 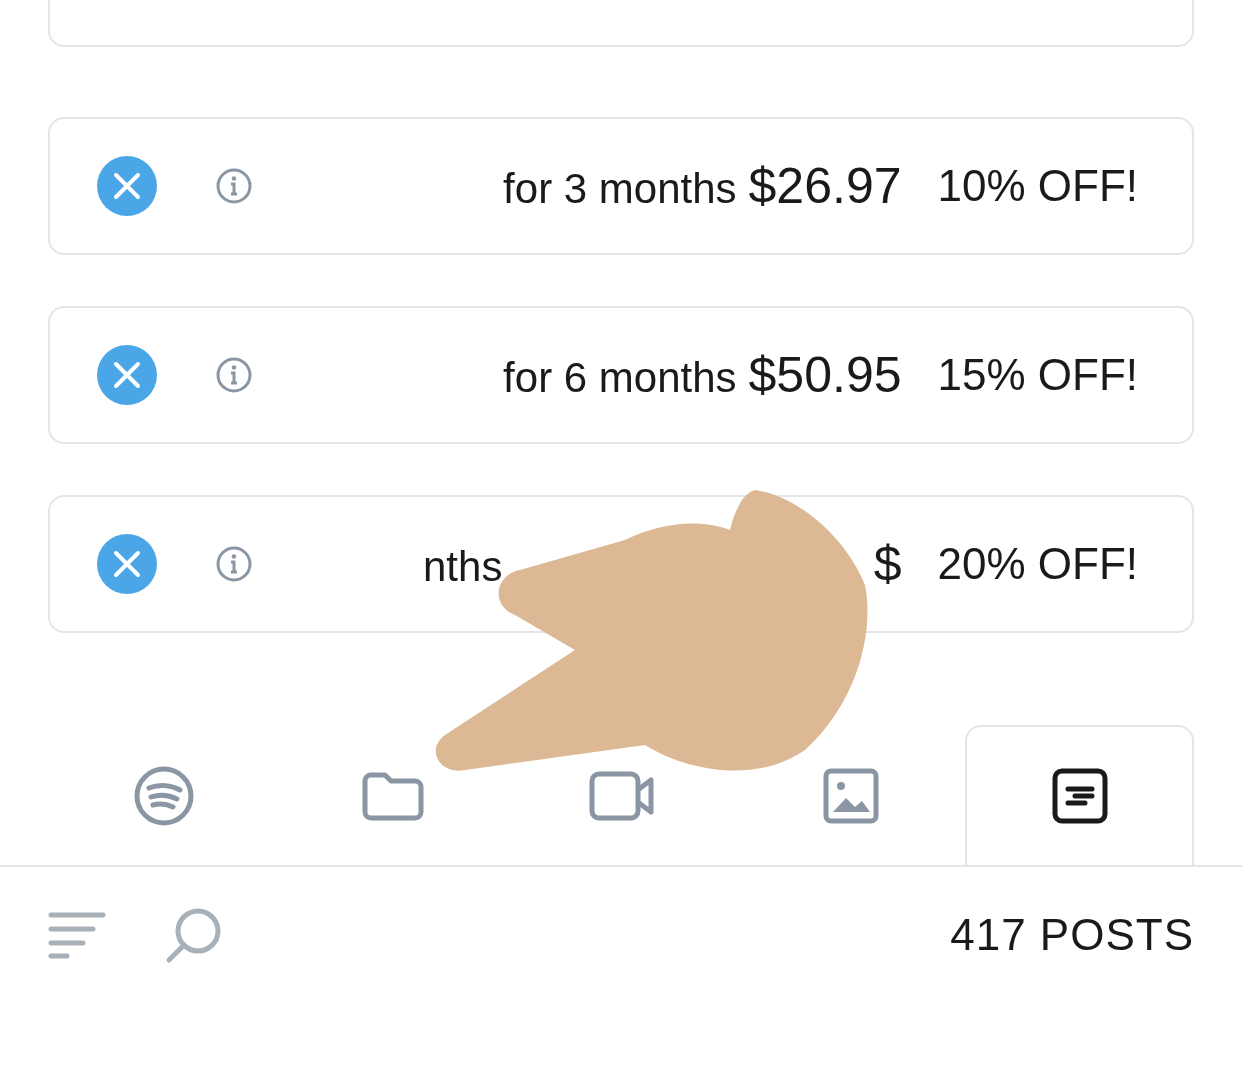 What do you see at coordinates (1037, 375) in the screenshot?
I see `discount-label: 15% OFF!` at bounding box center [1037, 375].